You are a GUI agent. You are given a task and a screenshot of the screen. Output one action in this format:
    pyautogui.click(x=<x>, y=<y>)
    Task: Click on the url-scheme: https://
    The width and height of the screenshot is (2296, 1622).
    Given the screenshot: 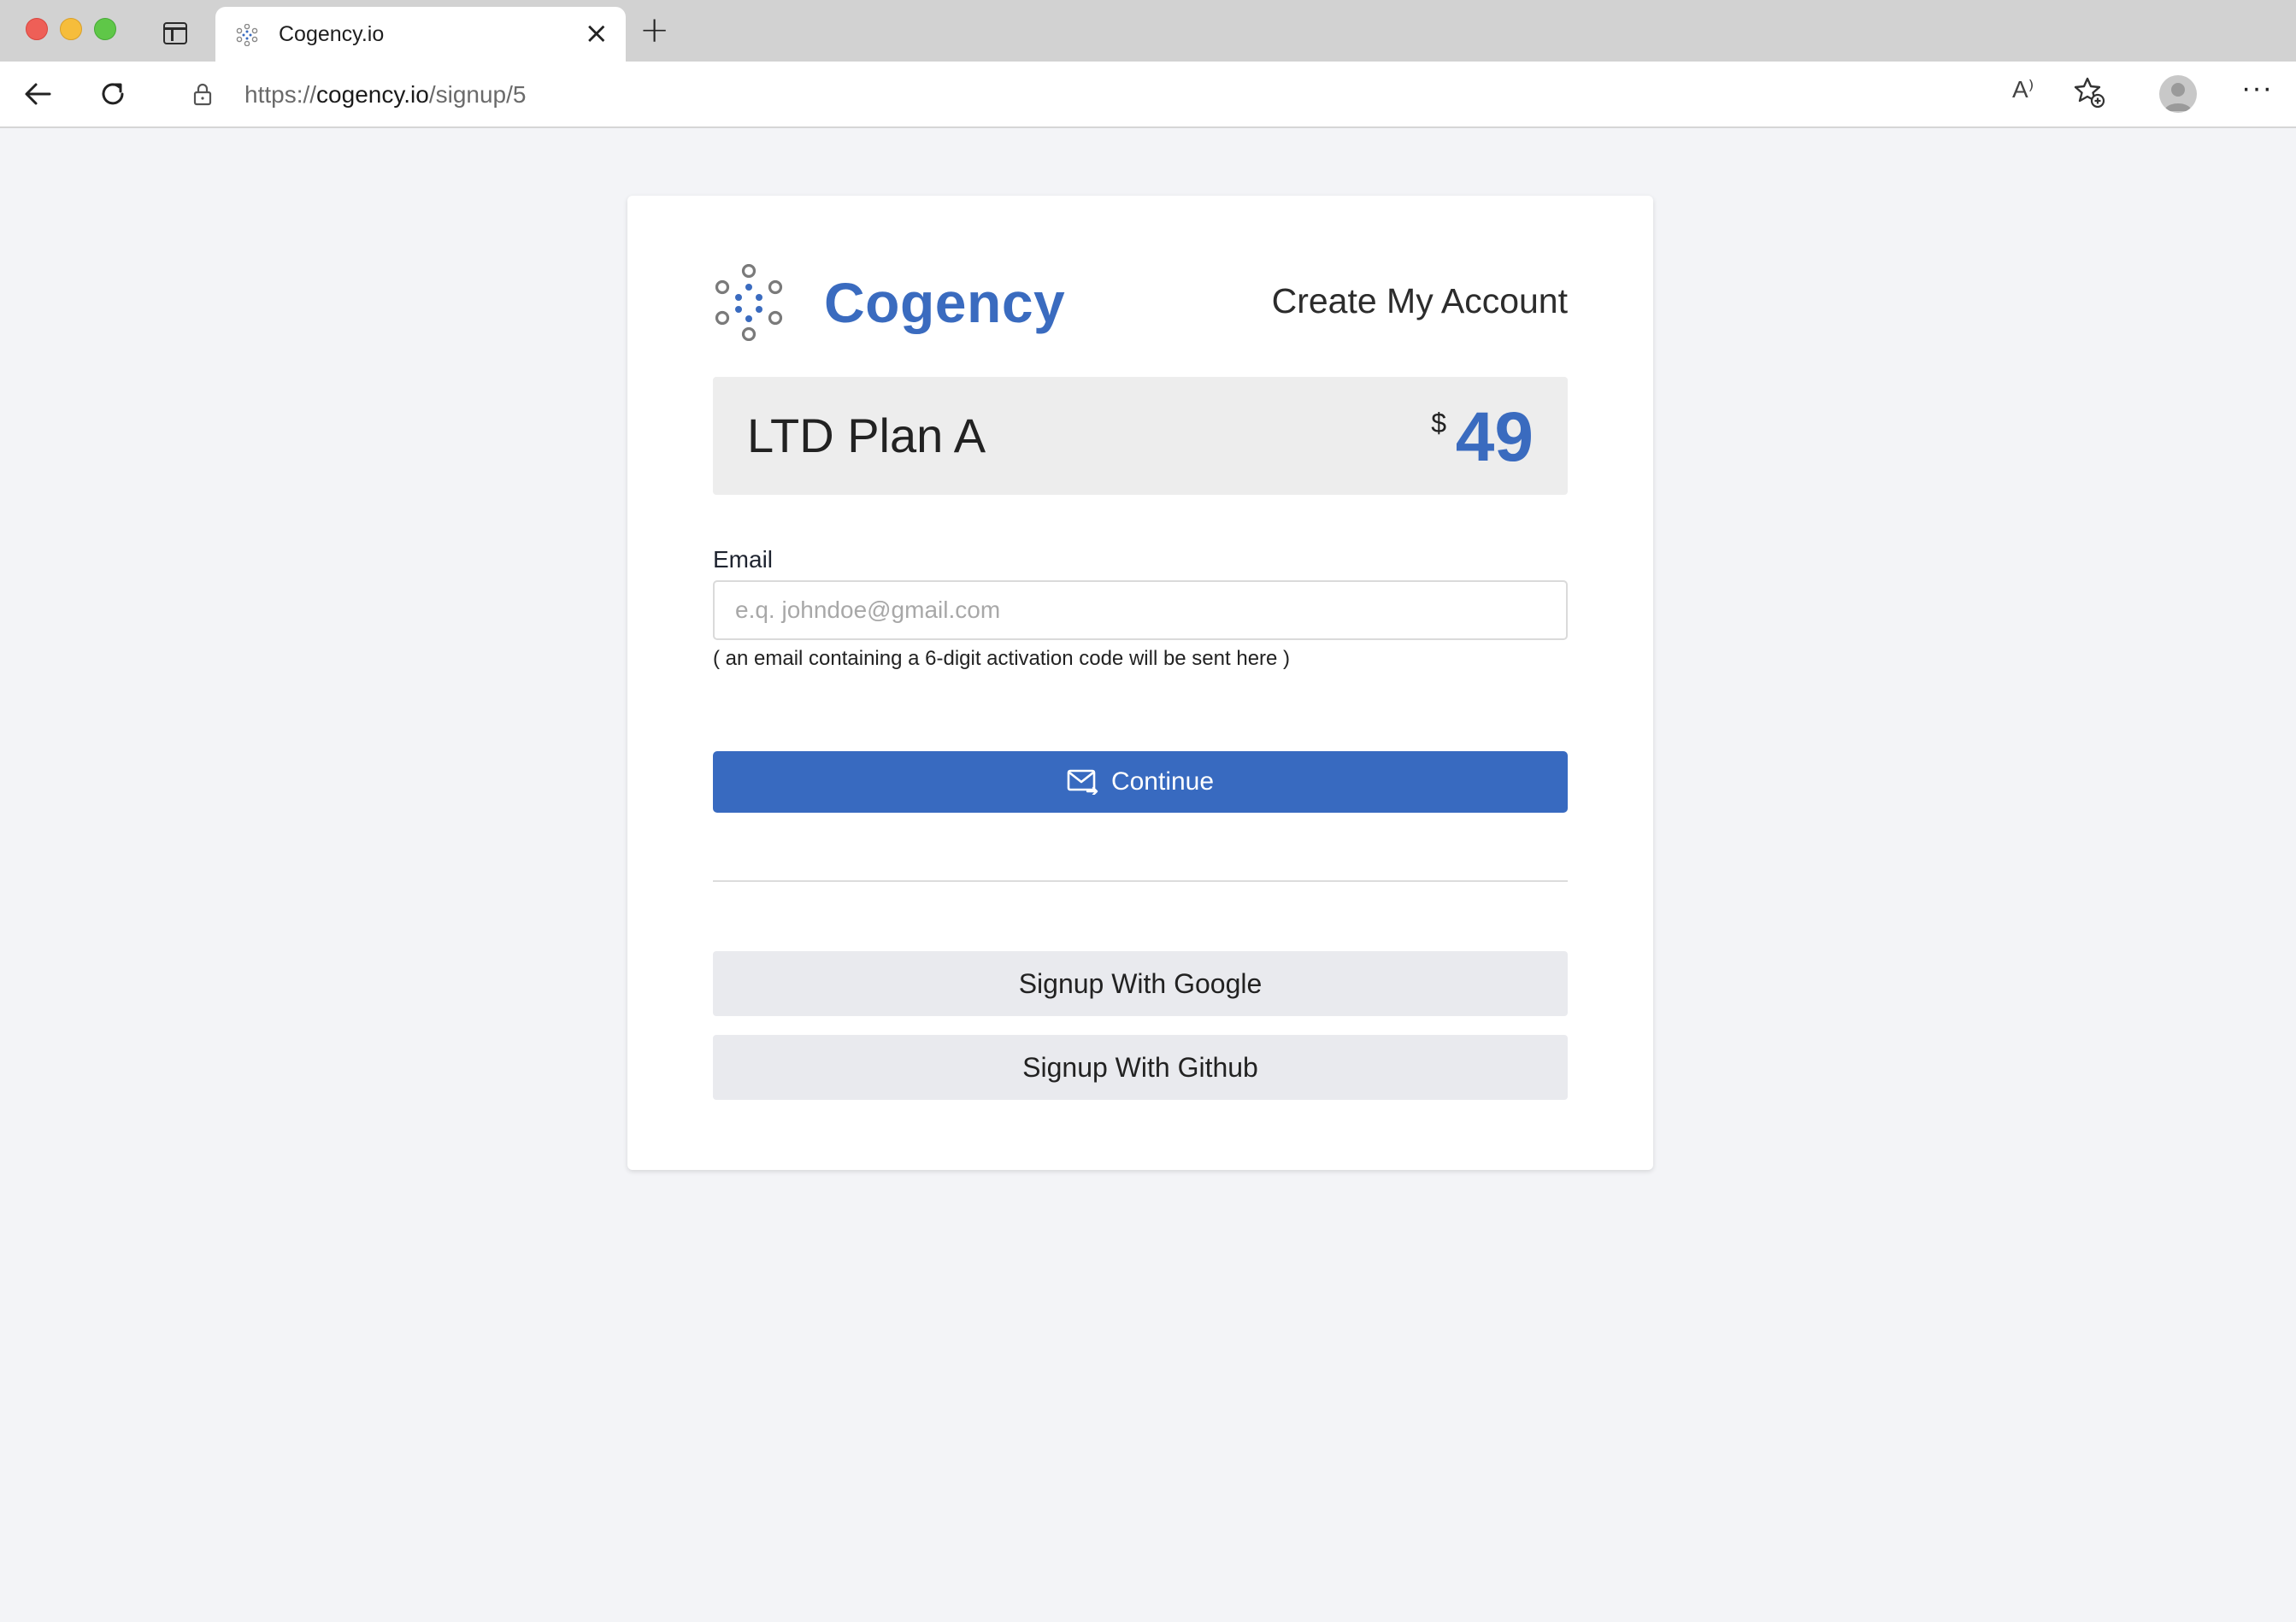 What is the action you would take?
    pyautogui.click(x=280, y=94)
    